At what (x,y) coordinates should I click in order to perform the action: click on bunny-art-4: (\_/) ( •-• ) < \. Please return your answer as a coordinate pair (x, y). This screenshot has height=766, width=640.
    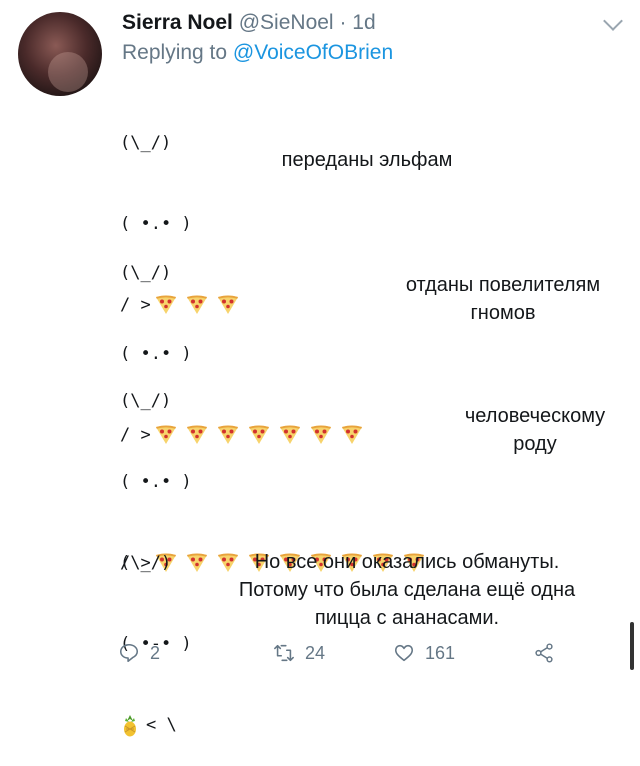
    Looking at the image, I should click on (156, 631).